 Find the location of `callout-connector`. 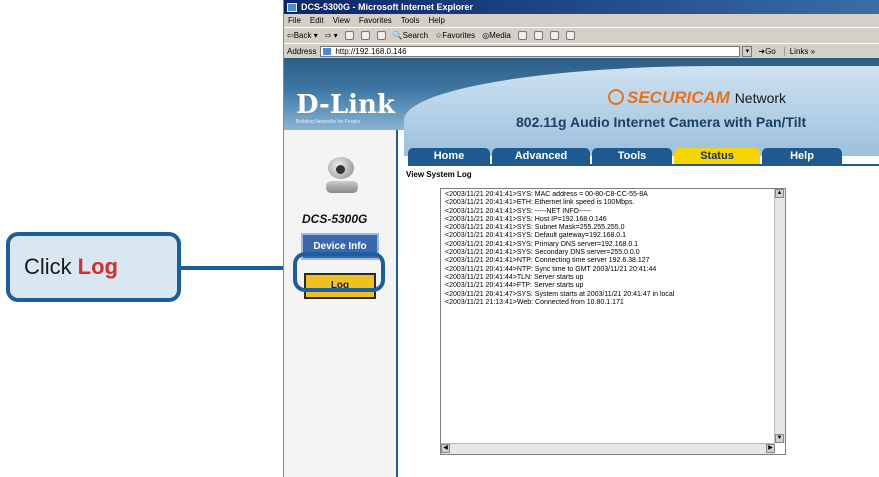

callout-connector is located at coordinates (237, 268).